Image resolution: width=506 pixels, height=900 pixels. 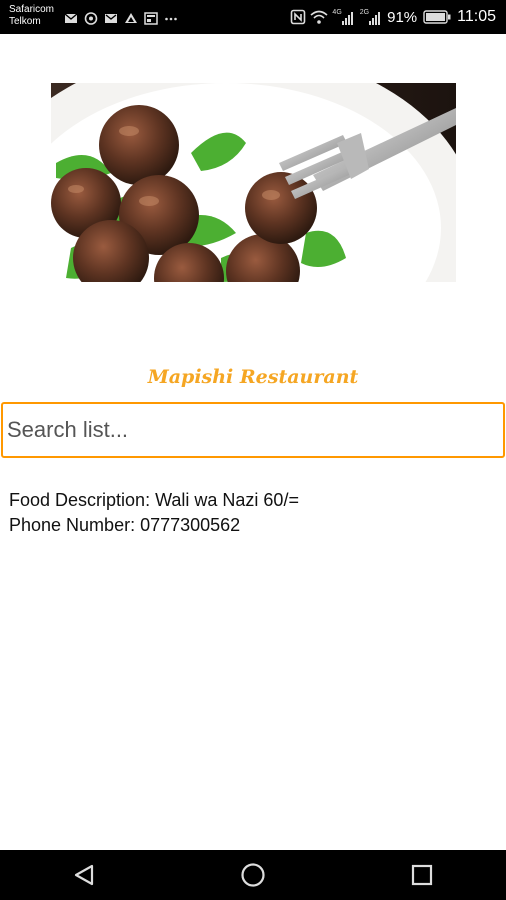 I want to click on search-box, so click(x=253, y=430).